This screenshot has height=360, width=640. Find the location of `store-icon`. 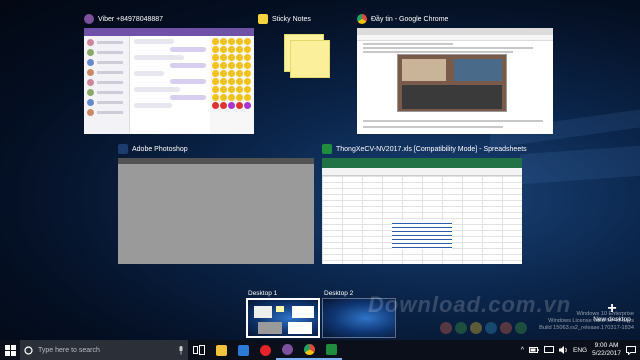

store-icon is located at coordinates (243, 350).